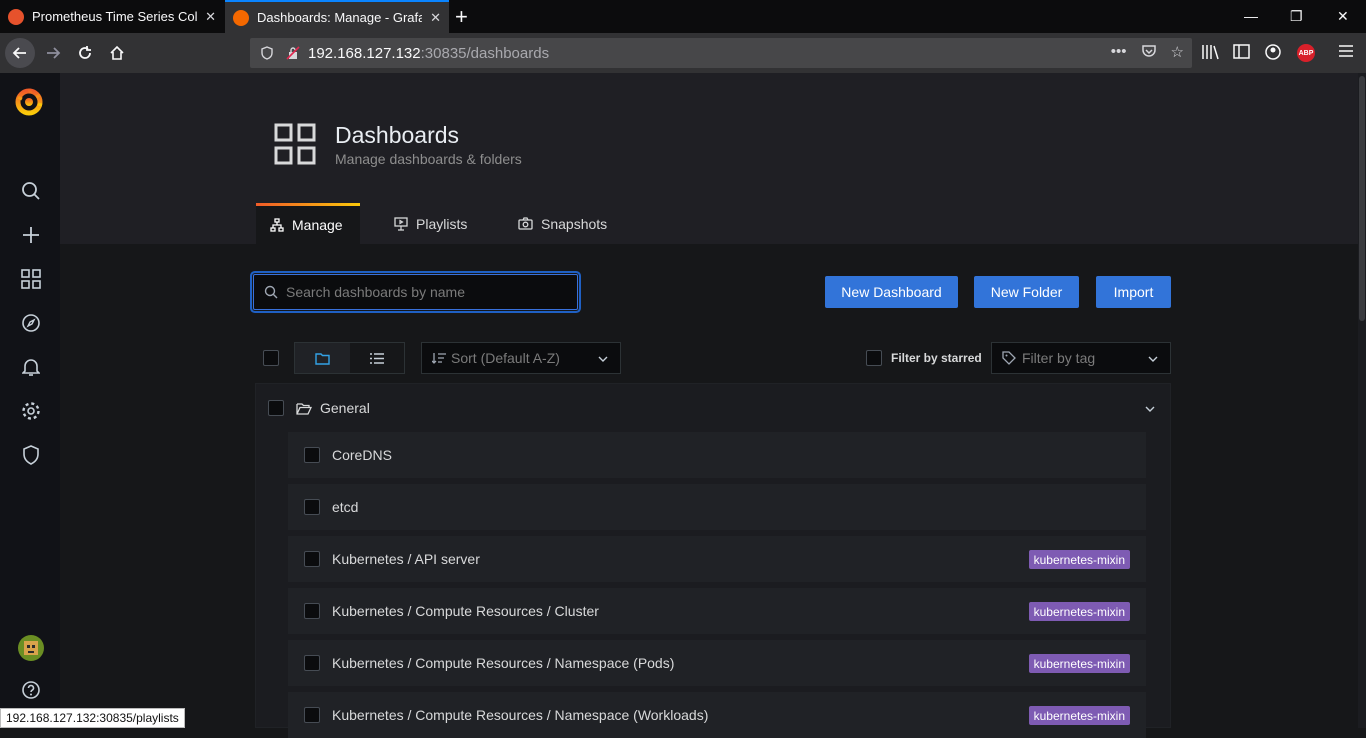 This screenshot has height=738, width=1366. I want to click on import-button: Import, so click(1133, 292).